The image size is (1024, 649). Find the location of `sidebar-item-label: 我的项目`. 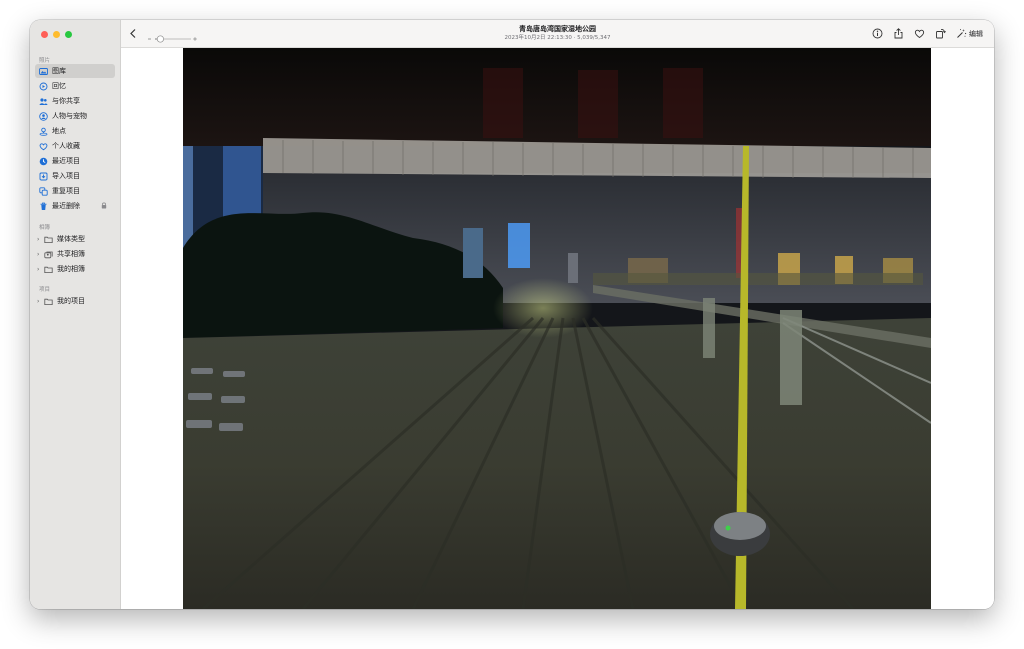

sidebar-item-label: 我的项目 is located at coordinates (71, 301).